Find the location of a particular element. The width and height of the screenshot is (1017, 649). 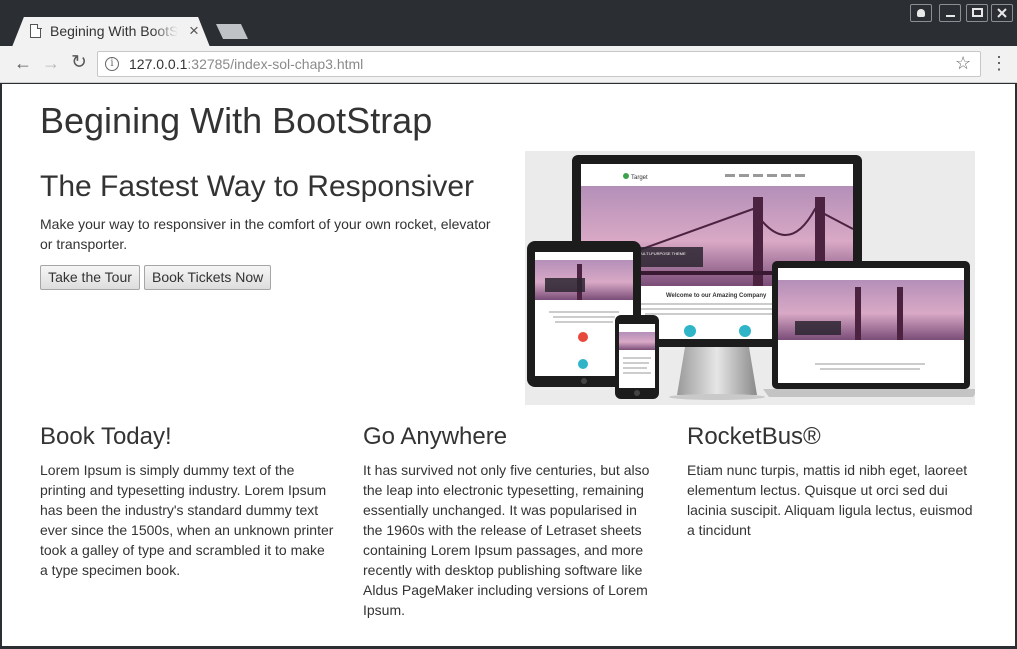

close-icon is located at coordinates (1002, 13).